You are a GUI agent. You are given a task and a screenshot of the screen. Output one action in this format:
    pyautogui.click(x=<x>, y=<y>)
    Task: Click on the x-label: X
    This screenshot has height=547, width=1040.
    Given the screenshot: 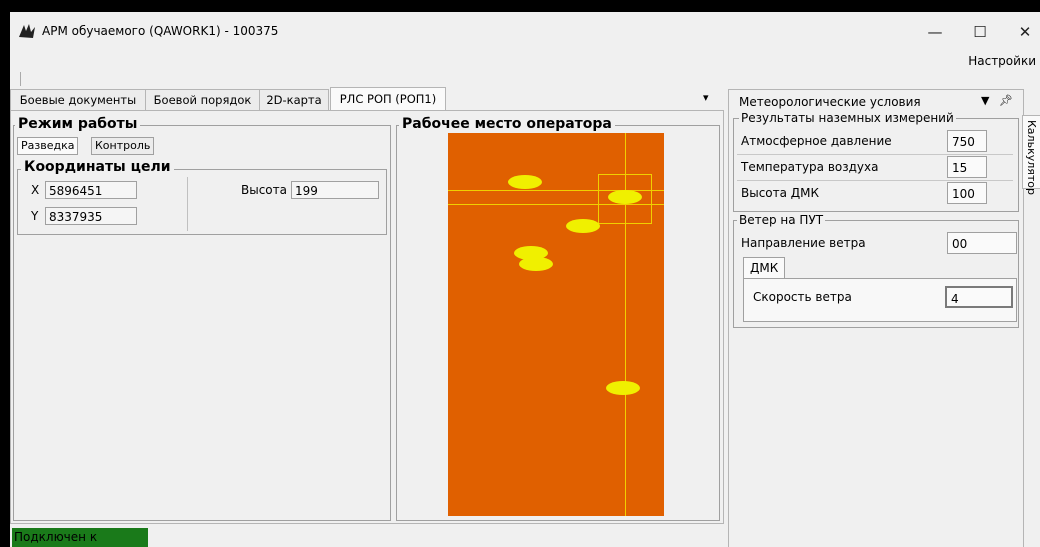 What is the action you would take?
    pyautogui.click(x=35, y=190)
    